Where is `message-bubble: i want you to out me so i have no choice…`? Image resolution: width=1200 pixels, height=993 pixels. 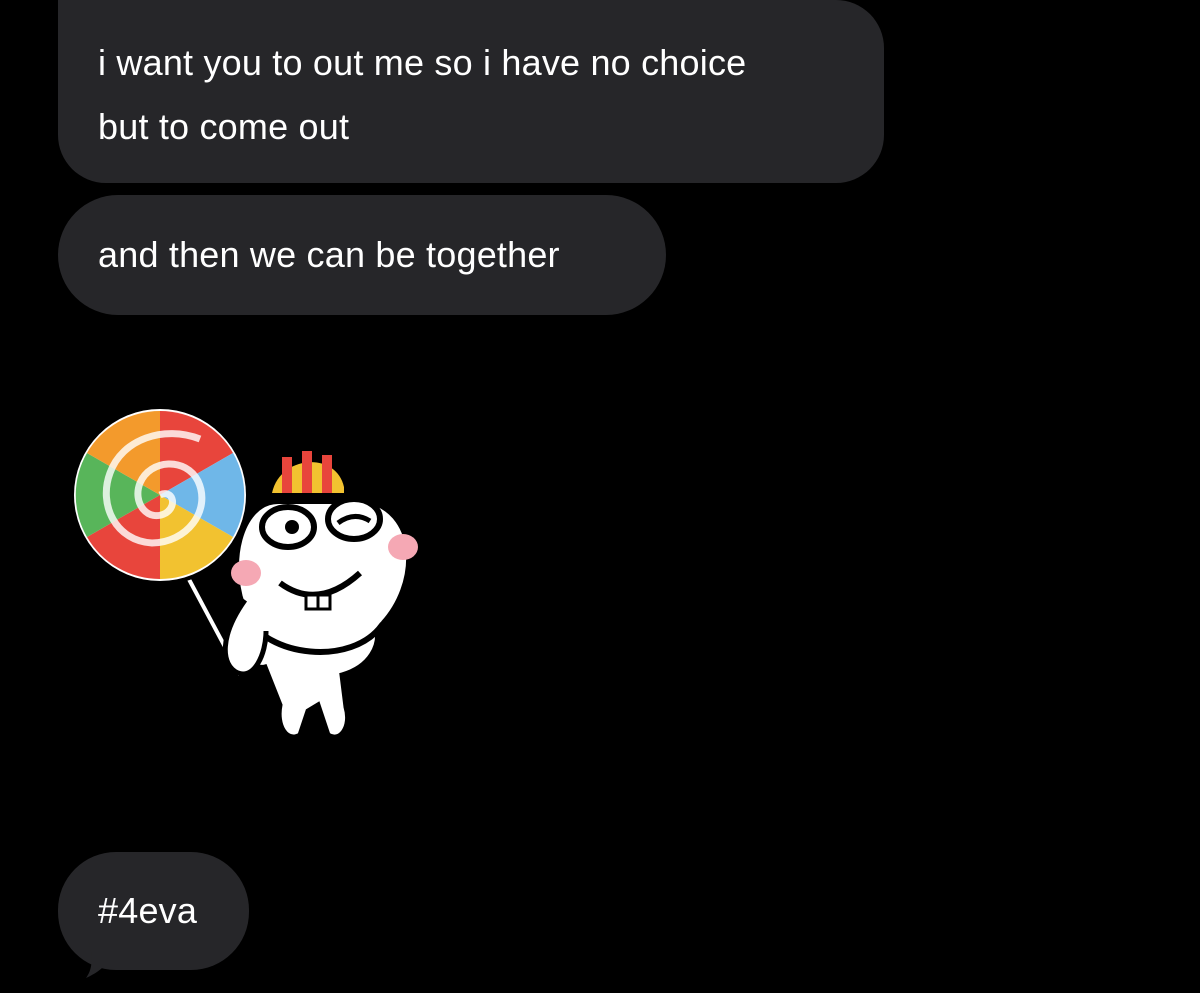 message-bubble: i want you to out me so i have no choice… is located at coordinates (471, 91).